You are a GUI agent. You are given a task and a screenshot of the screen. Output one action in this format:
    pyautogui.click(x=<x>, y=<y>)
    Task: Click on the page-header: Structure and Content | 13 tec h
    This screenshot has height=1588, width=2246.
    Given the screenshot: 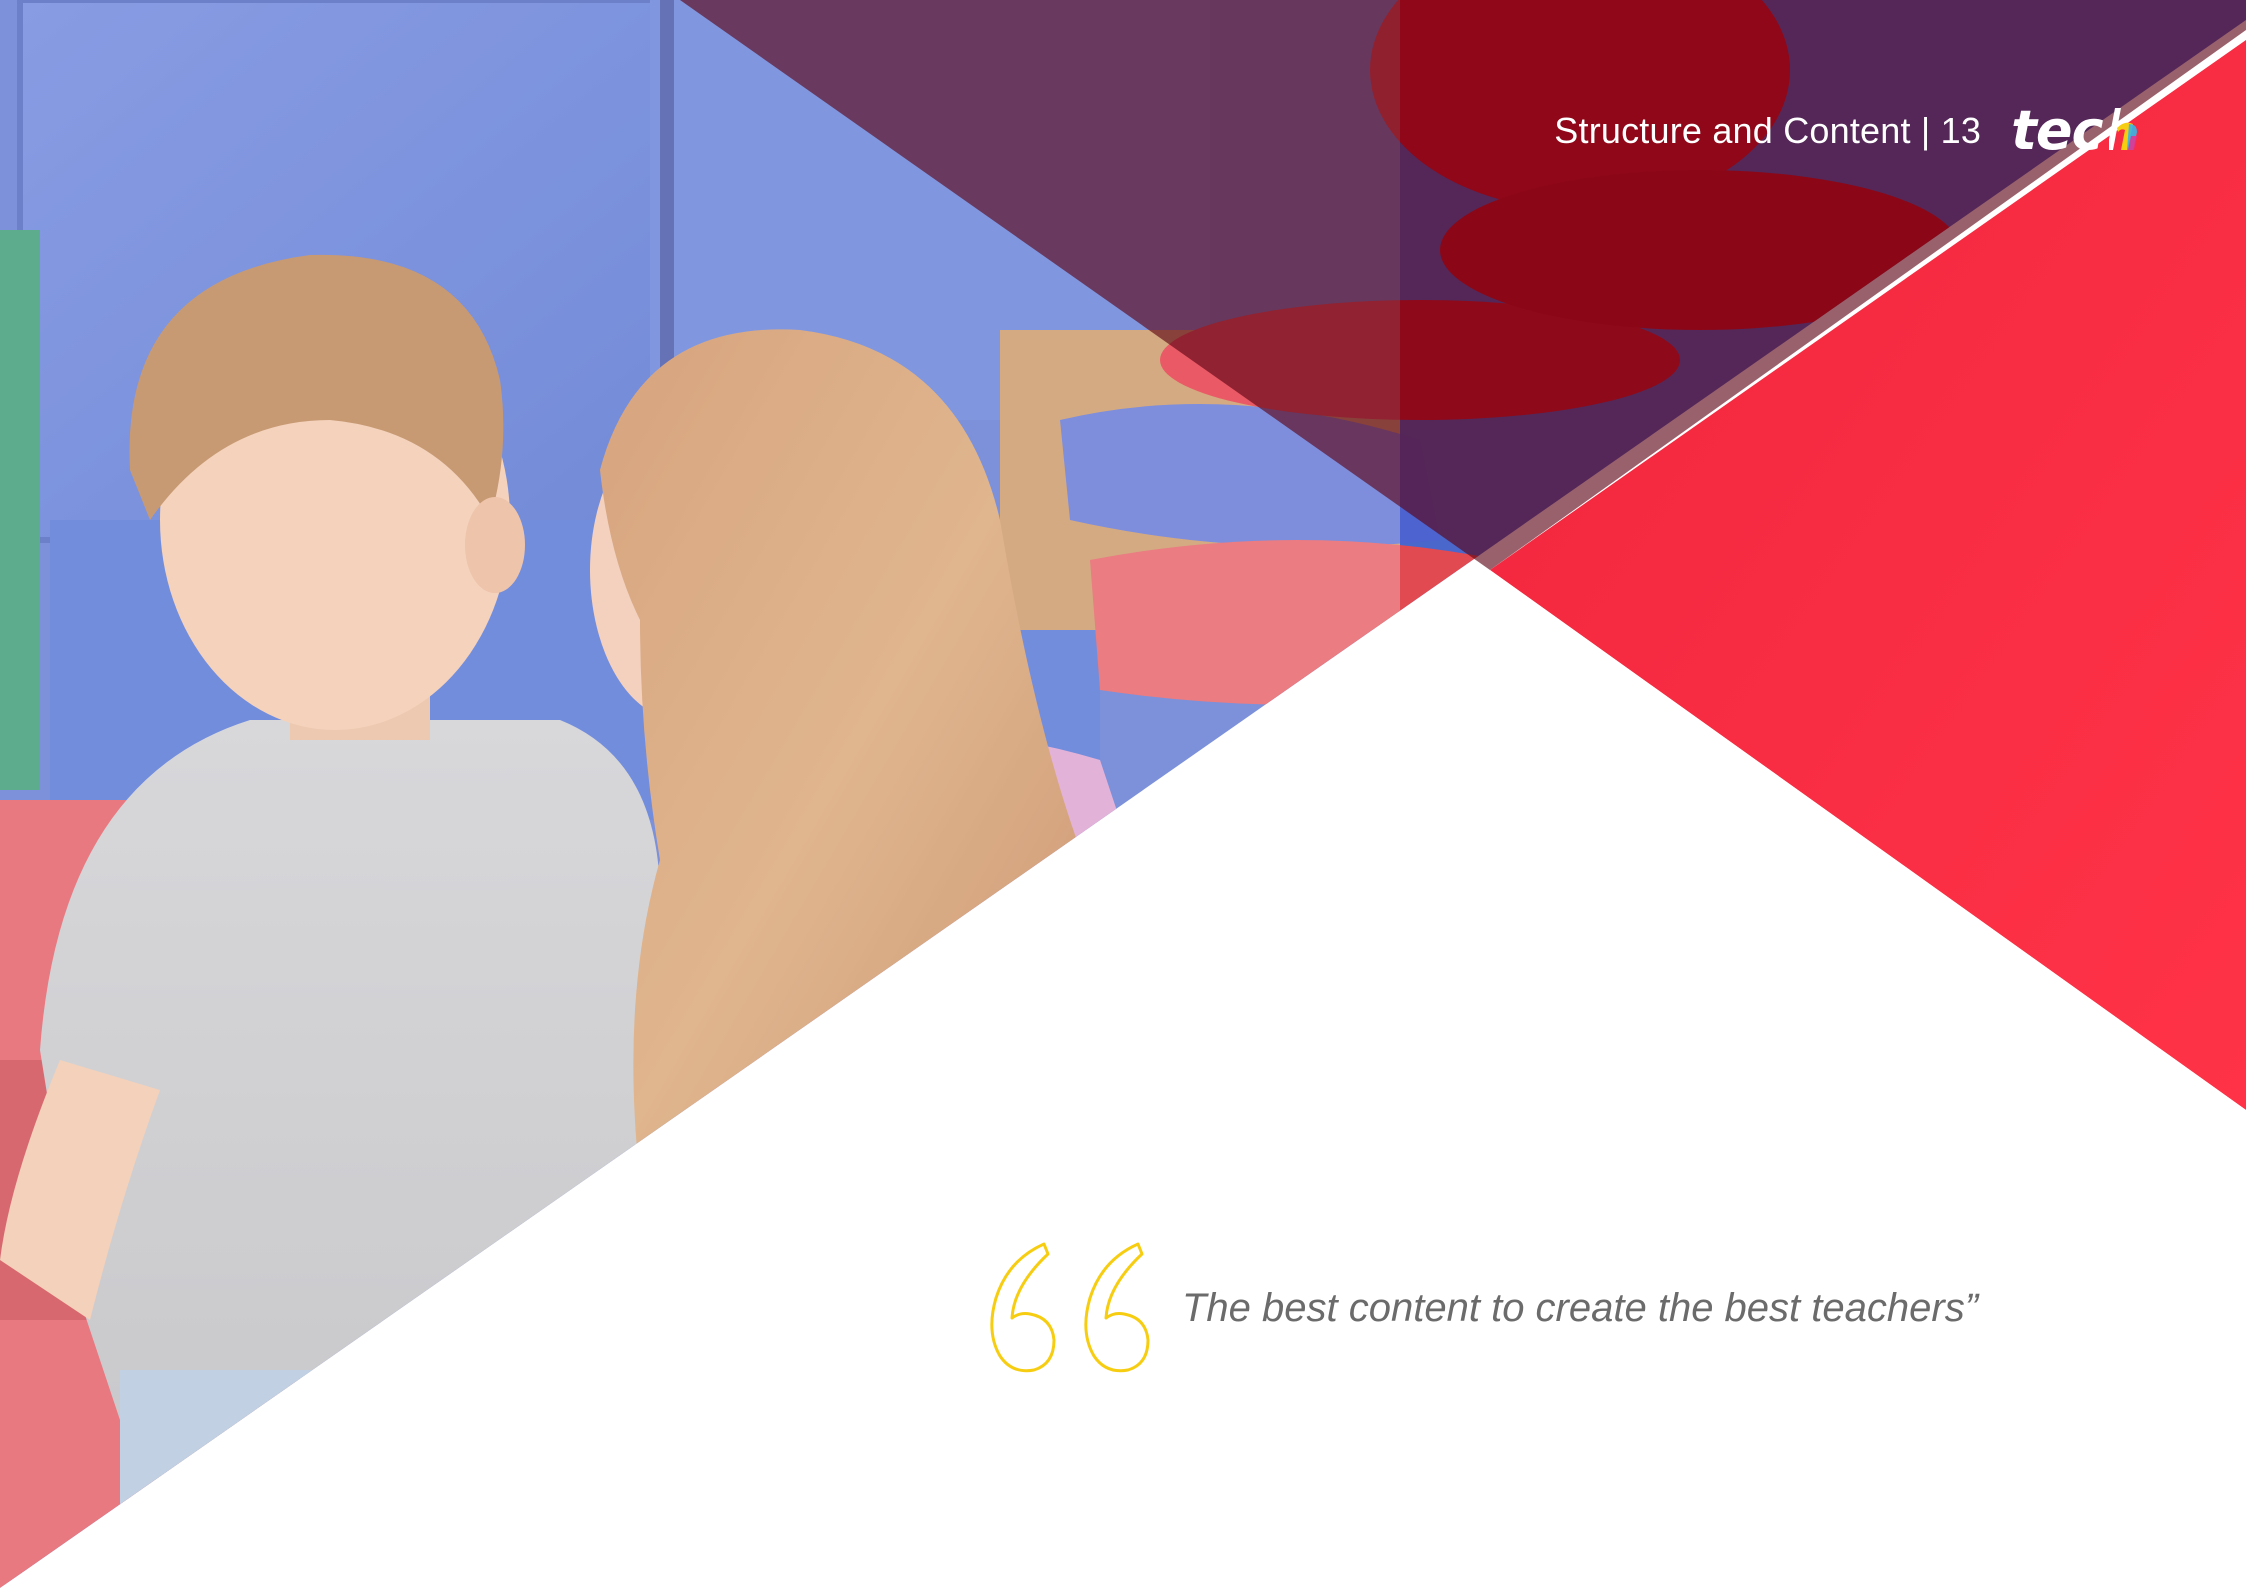 What is the action you would take?
    pyautogui.click(x=1847, y=131)
    